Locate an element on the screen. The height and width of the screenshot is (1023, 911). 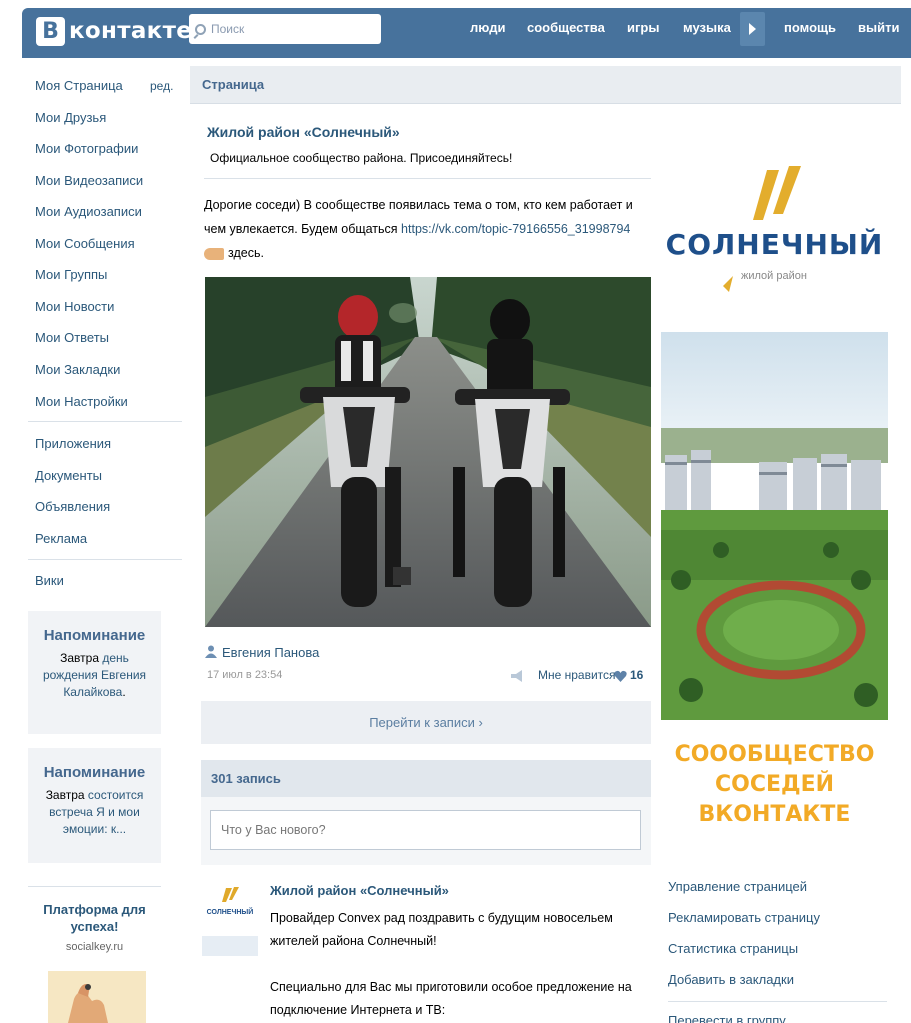
group-avatar: СОЛНЕЧНЫЙ is located at coordinates (230, 919).